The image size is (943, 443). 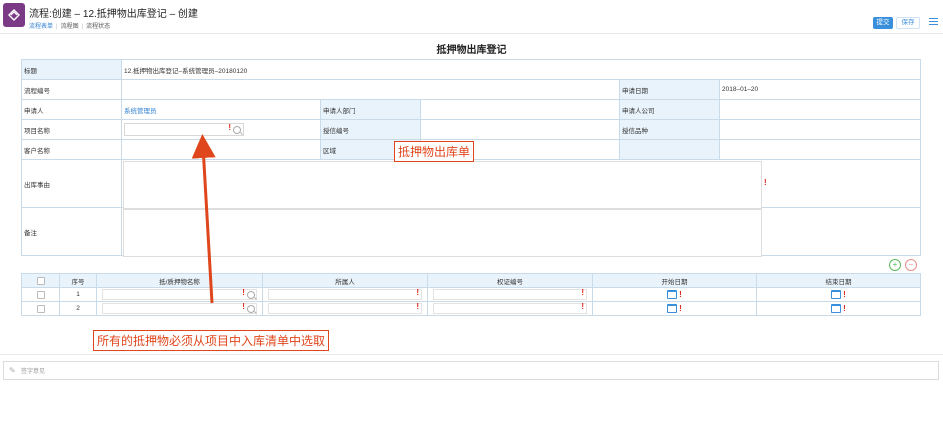 What do you see at coordinates (471, 370) in the screenshot?
I see `comment-input: ✎ 签字意见` at bounding box center [471, 370].